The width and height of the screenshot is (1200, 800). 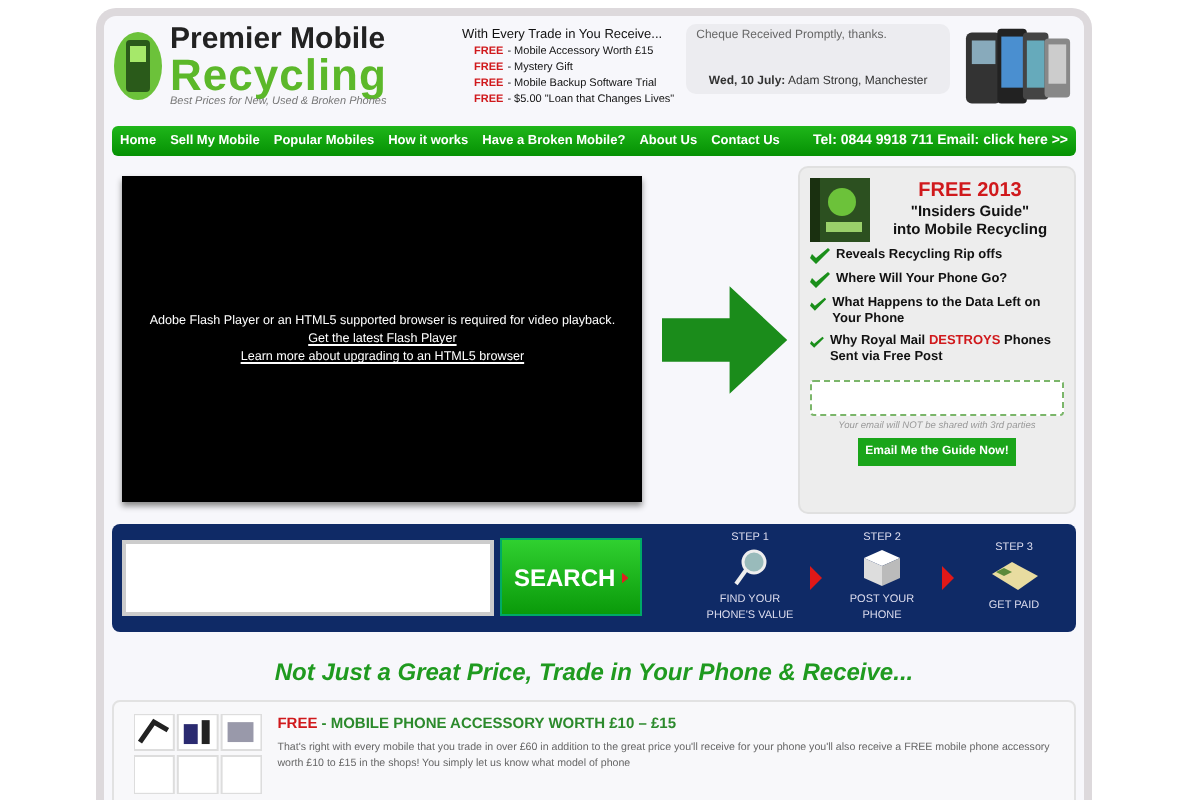 I want to click on cheque-icon, so click(x=1014, y=575).